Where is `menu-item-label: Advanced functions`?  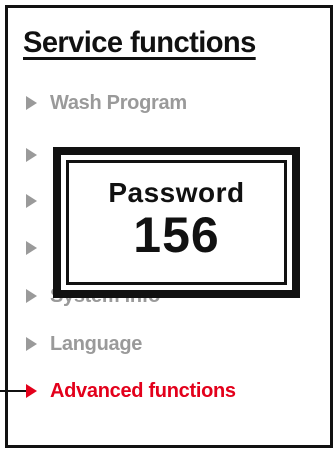
menu-item-label: Advanced functions is located at coordinates (143, 390).